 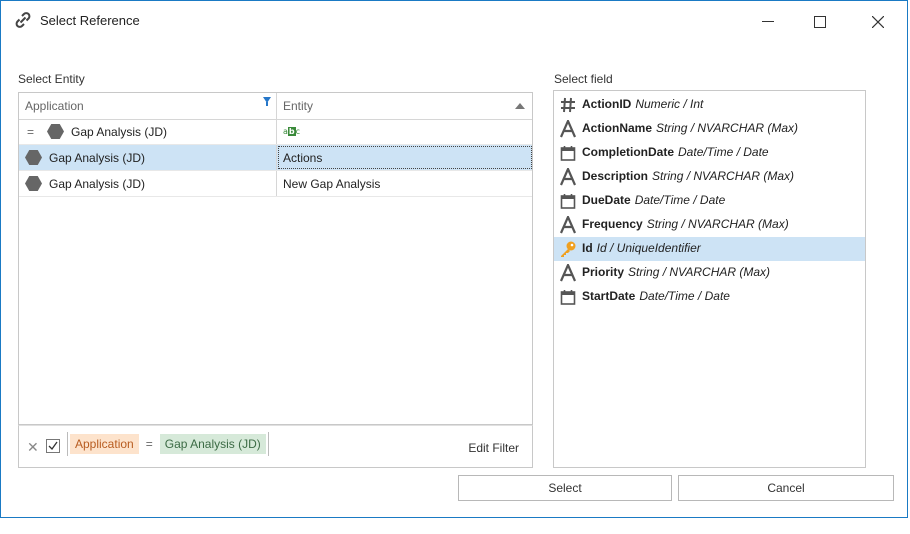 What do you see at coordinates (709, 105) in the screenshot?
I see `list-item: ActionID Numeric / Int` at bounding box center [709, 105].